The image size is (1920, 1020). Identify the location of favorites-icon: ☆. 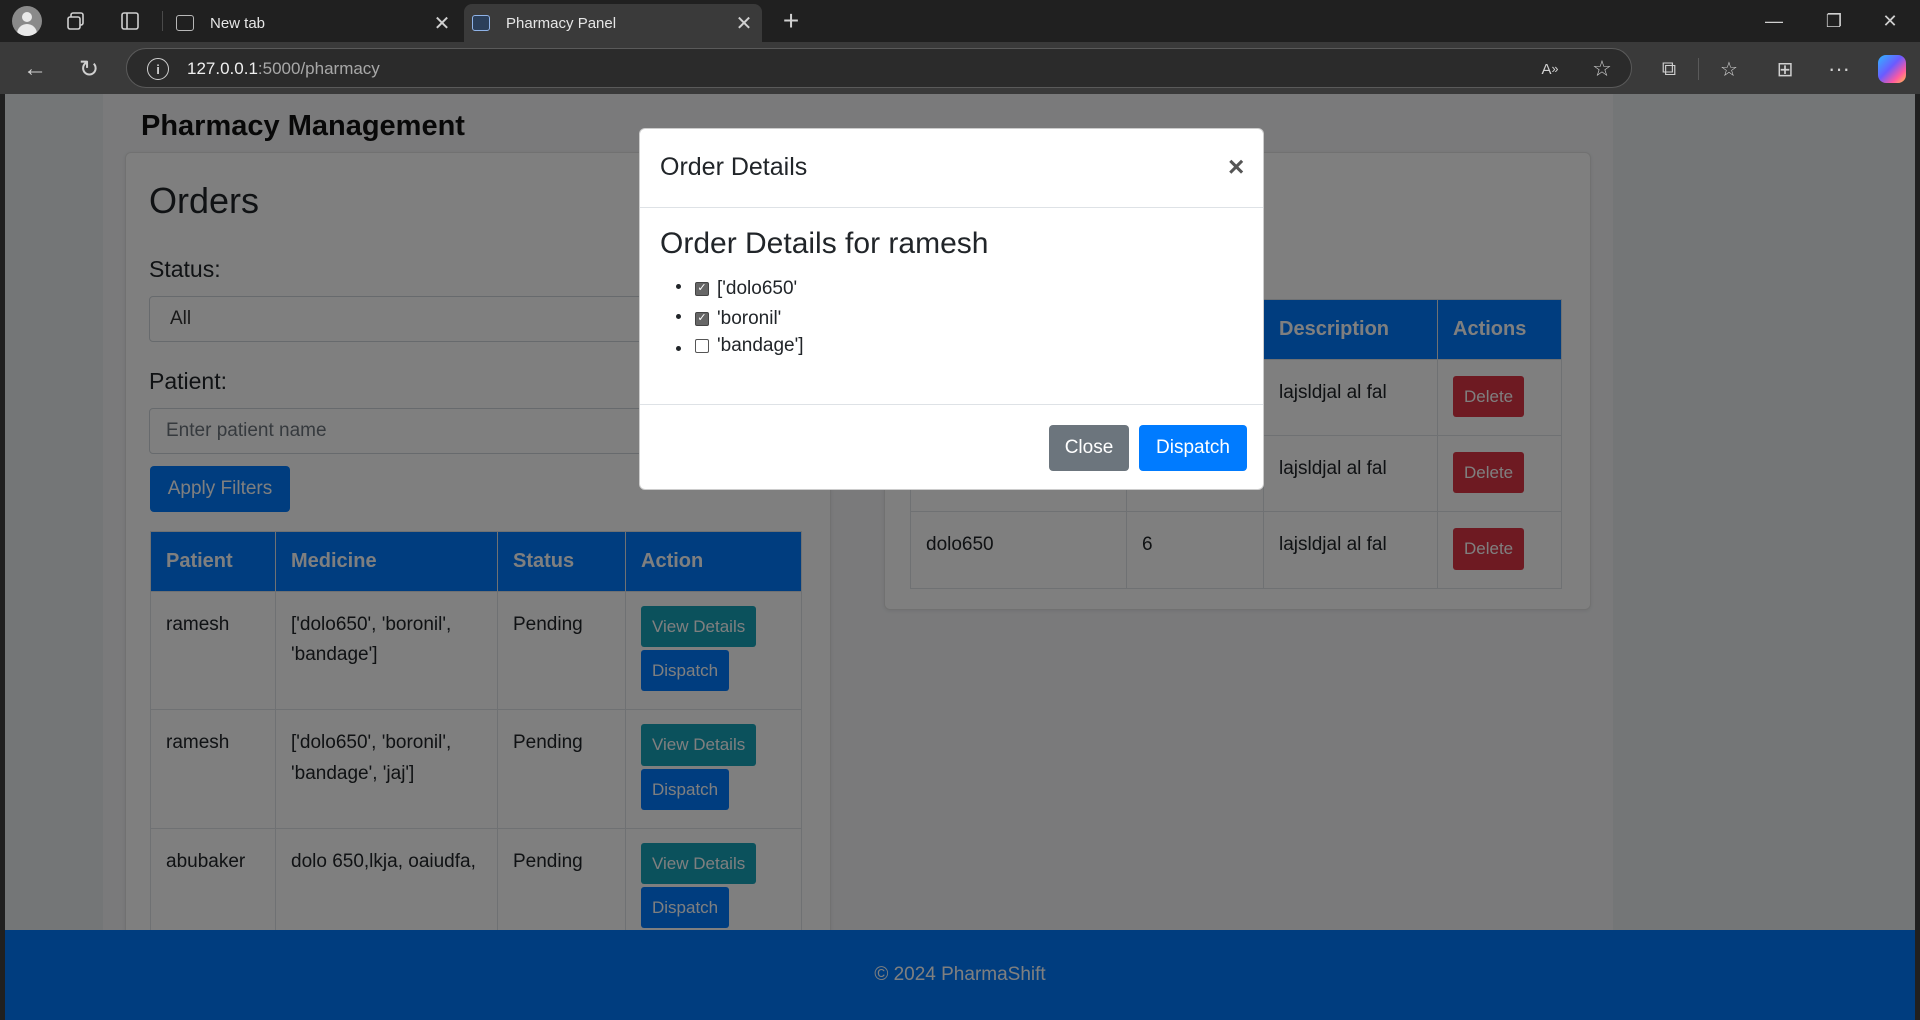
(1729, 69).